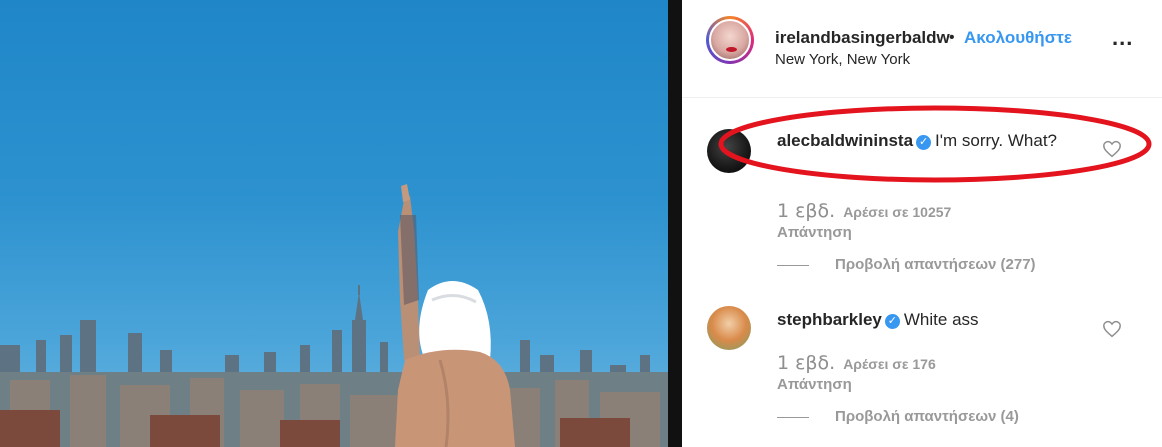 This screenshot has height=447, width=1162. I want to click on comment-meta: 1 εβδ. Αρέσει σε 10257, so click(864, 211).